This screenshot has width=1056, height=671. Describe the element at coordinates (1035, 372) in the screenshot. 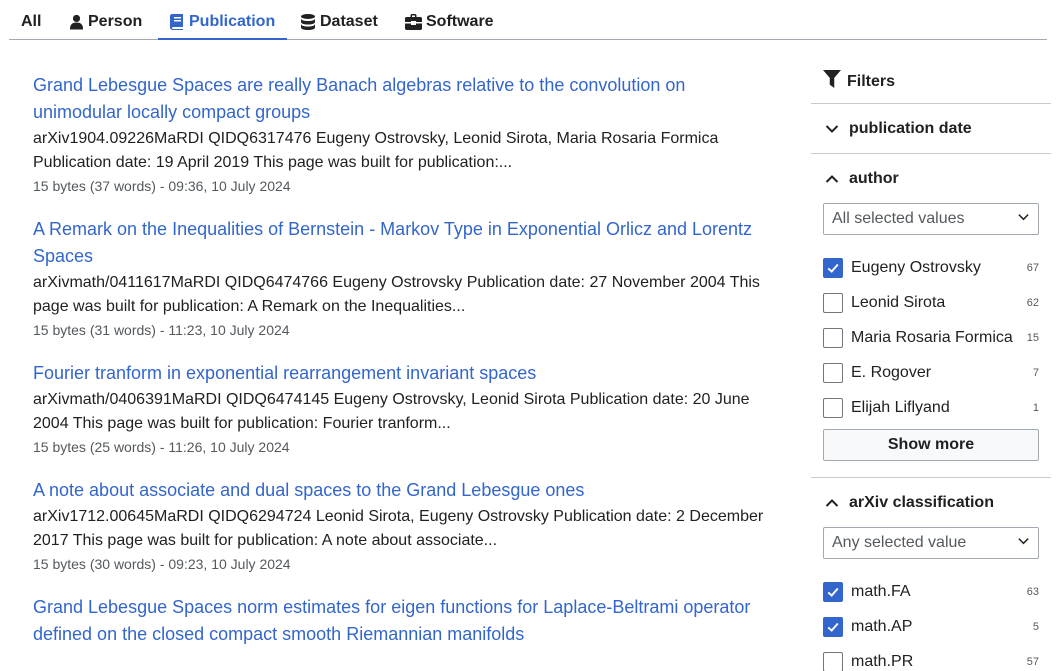

I see `option-count: 7` at that location.